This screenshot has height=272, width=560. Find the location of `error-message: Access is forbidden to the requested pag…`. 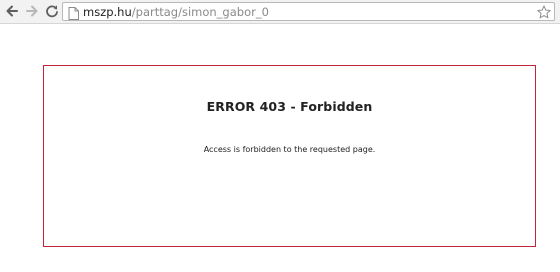

error-message: Access is forbidden to the requested pag… is located at coordinates (289, 149).